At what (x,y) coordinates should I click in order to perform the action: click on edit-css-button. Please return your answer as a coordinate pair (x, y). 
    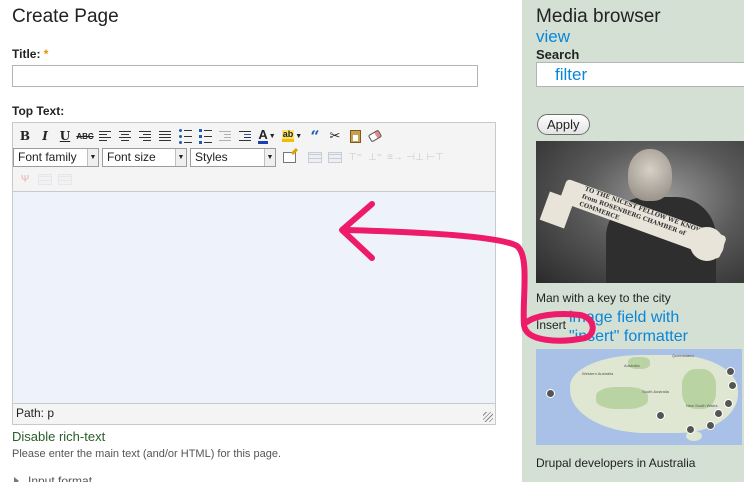
    Looking at the image, I should click on (289, 156).